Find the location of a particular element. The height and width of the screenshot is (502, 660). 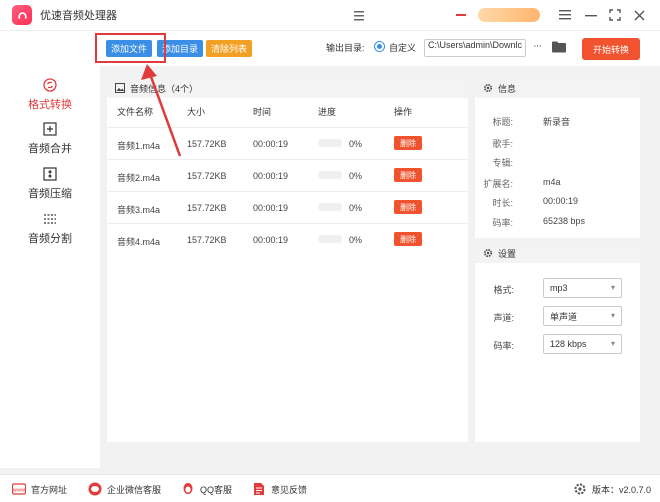

sidebar-item-split: 音频分割 is located at coordinates (50, 229).